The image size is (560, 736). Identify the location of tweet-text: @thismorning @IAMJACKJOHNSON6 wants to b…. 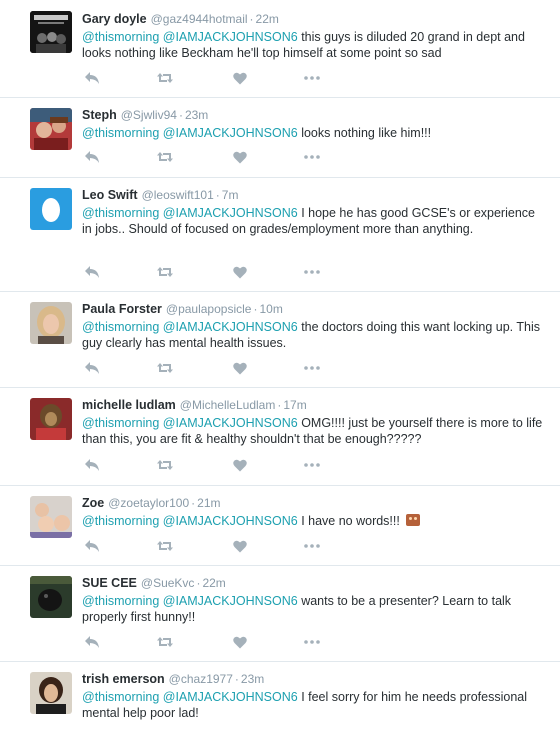
(315, 609).